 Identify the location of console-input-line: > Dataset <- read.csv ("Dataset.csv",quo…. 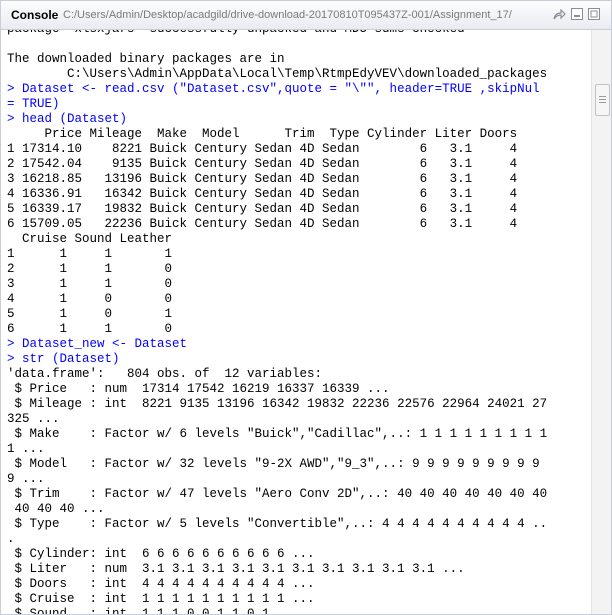
(273, 89).